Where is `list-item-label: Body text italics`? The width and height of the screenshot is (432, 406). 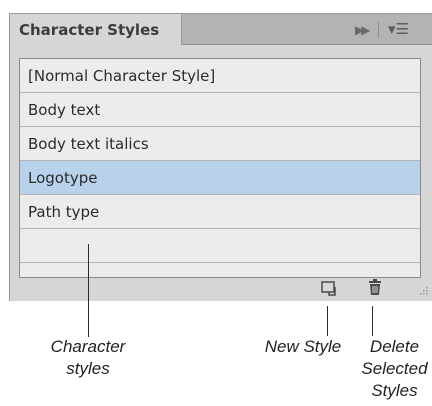 list-item-label: Body text italics is located at coordinates (88, 144).